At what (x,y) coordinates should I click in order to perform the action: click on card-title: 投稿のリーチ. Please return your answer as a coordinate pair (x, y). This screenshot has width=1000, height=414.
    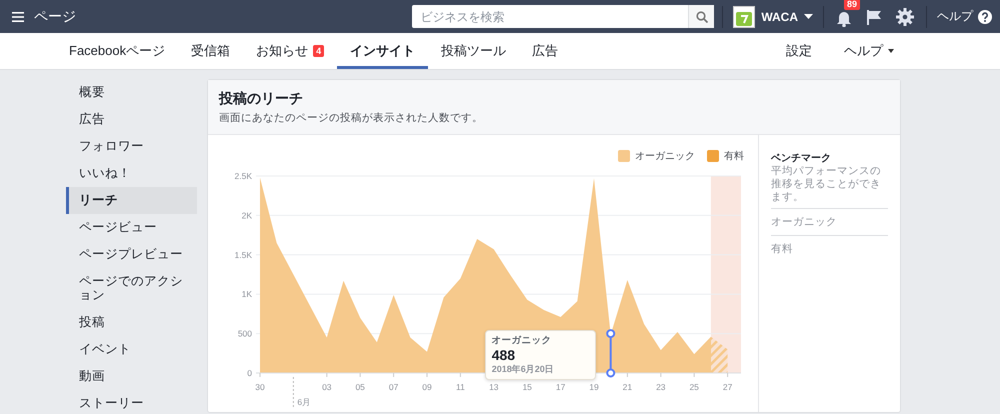
    Looking at the image, I should click on (261, 99).